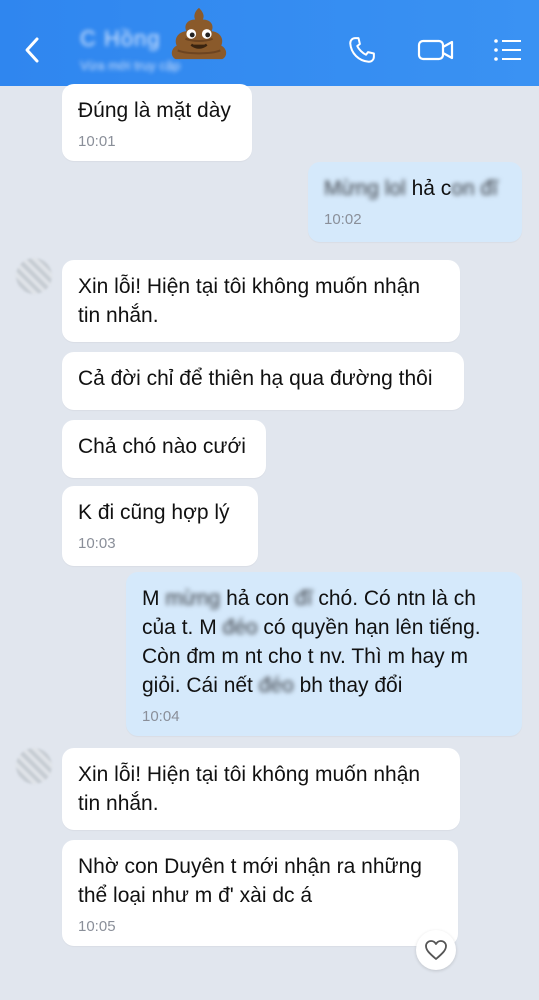 This screenshot has height=1000, width=539. I want to click on message-text-segment: Chả chó nào cưới, so click(162, 446).